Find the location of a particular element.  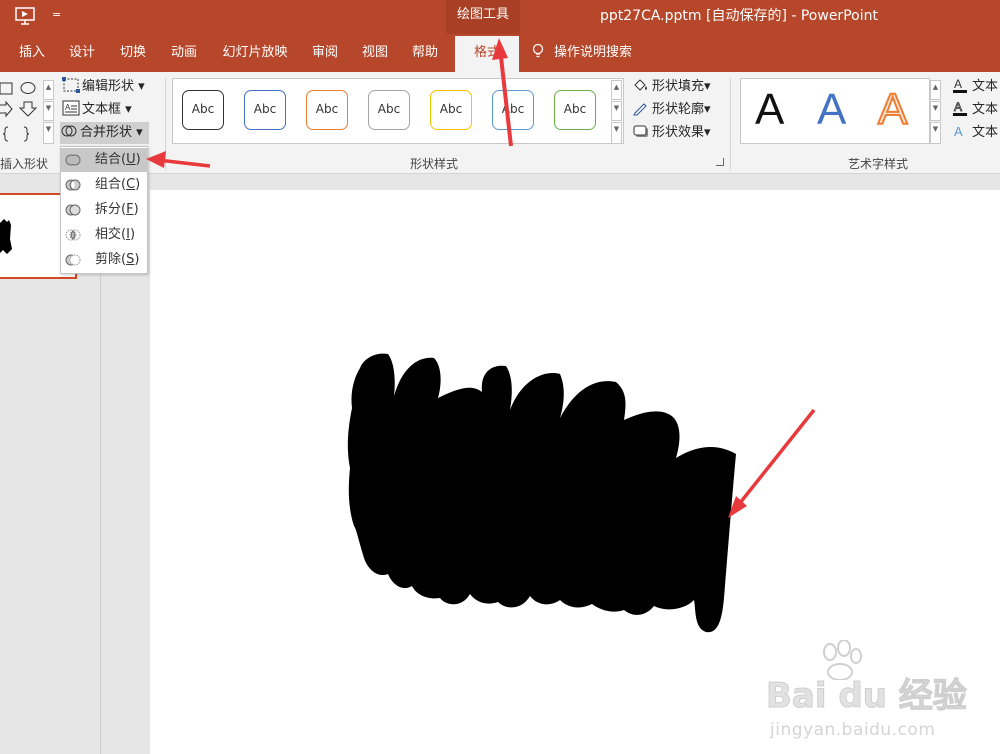

shape-fill-label: 形状填充 is located at coordinates (678, 86).